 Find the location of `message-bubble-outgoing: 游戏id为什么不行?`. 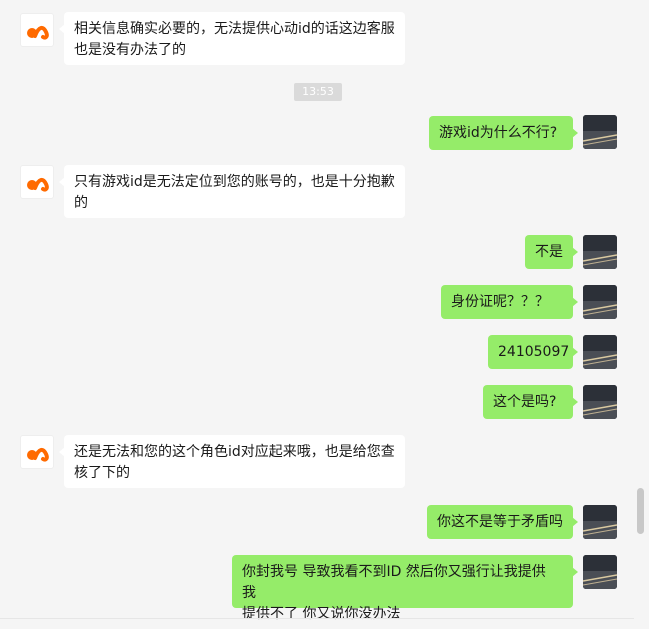

message-bubble-outgoing: 游戏id为什么不行? is located at coordinates (503, 133).